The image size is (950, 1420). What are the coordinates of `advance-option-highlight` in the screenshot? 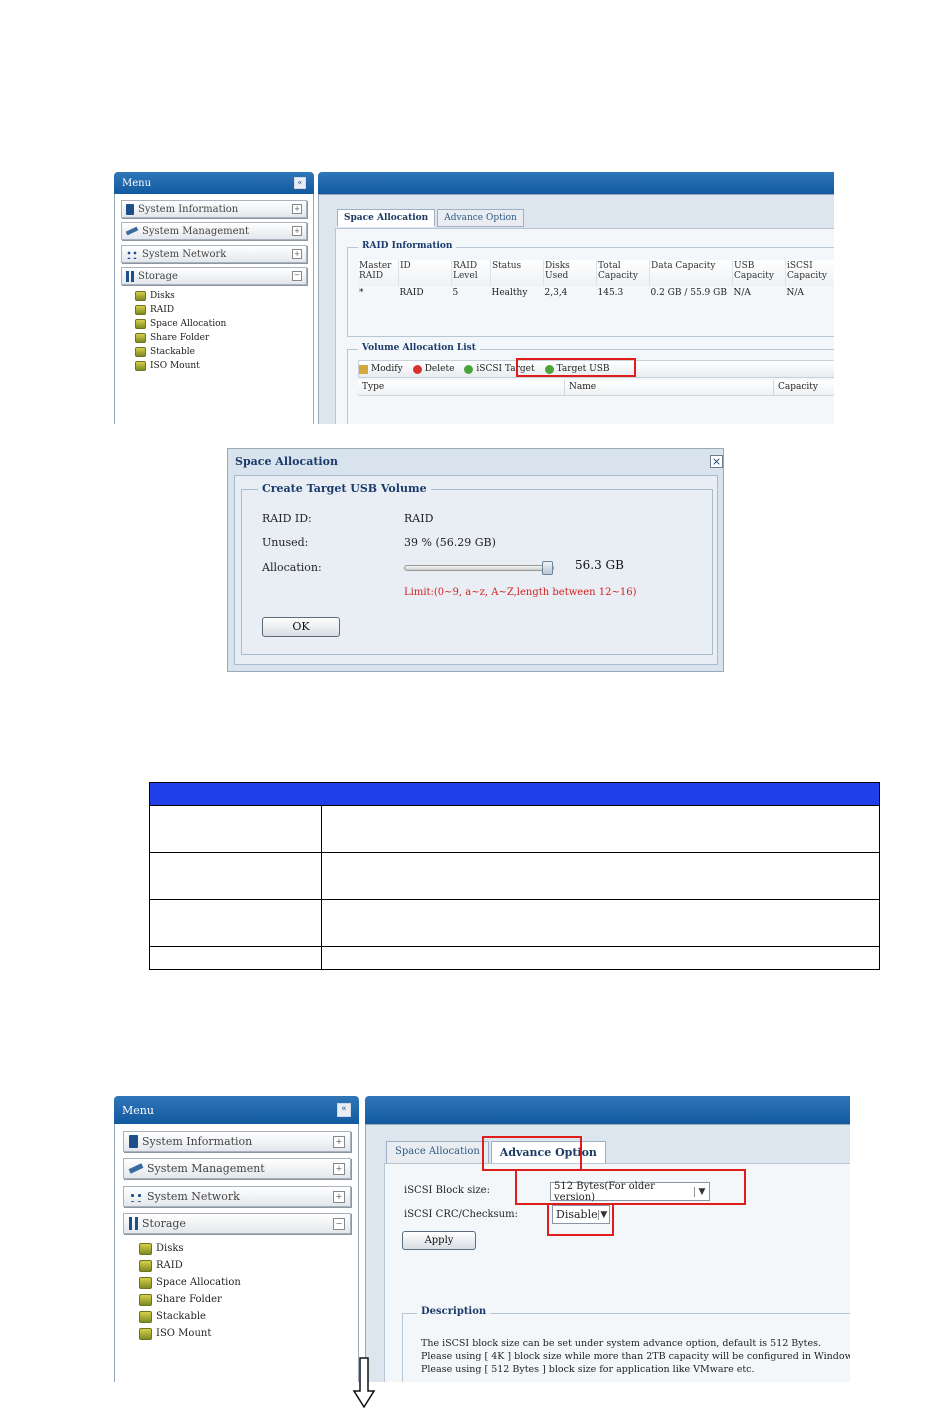 It's located at (532, 1153).